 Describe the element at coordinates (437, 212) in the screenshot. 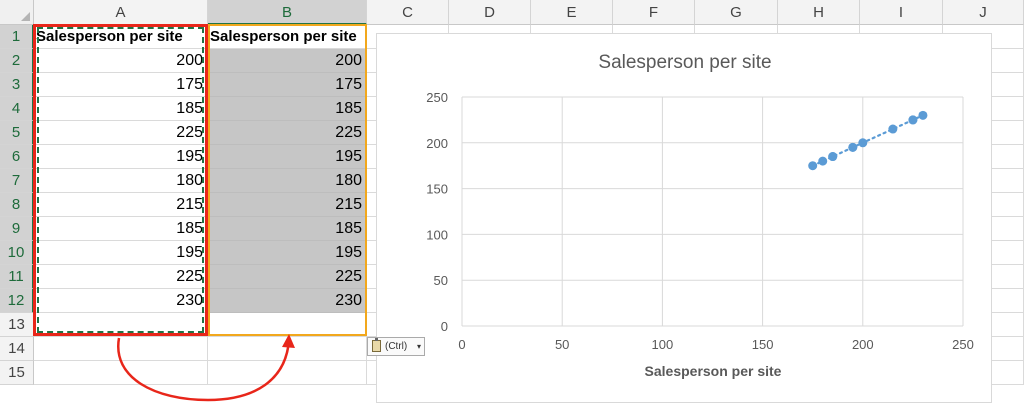

I see `y-axis-ticks: 0 50 100 150 200 250` at that location.